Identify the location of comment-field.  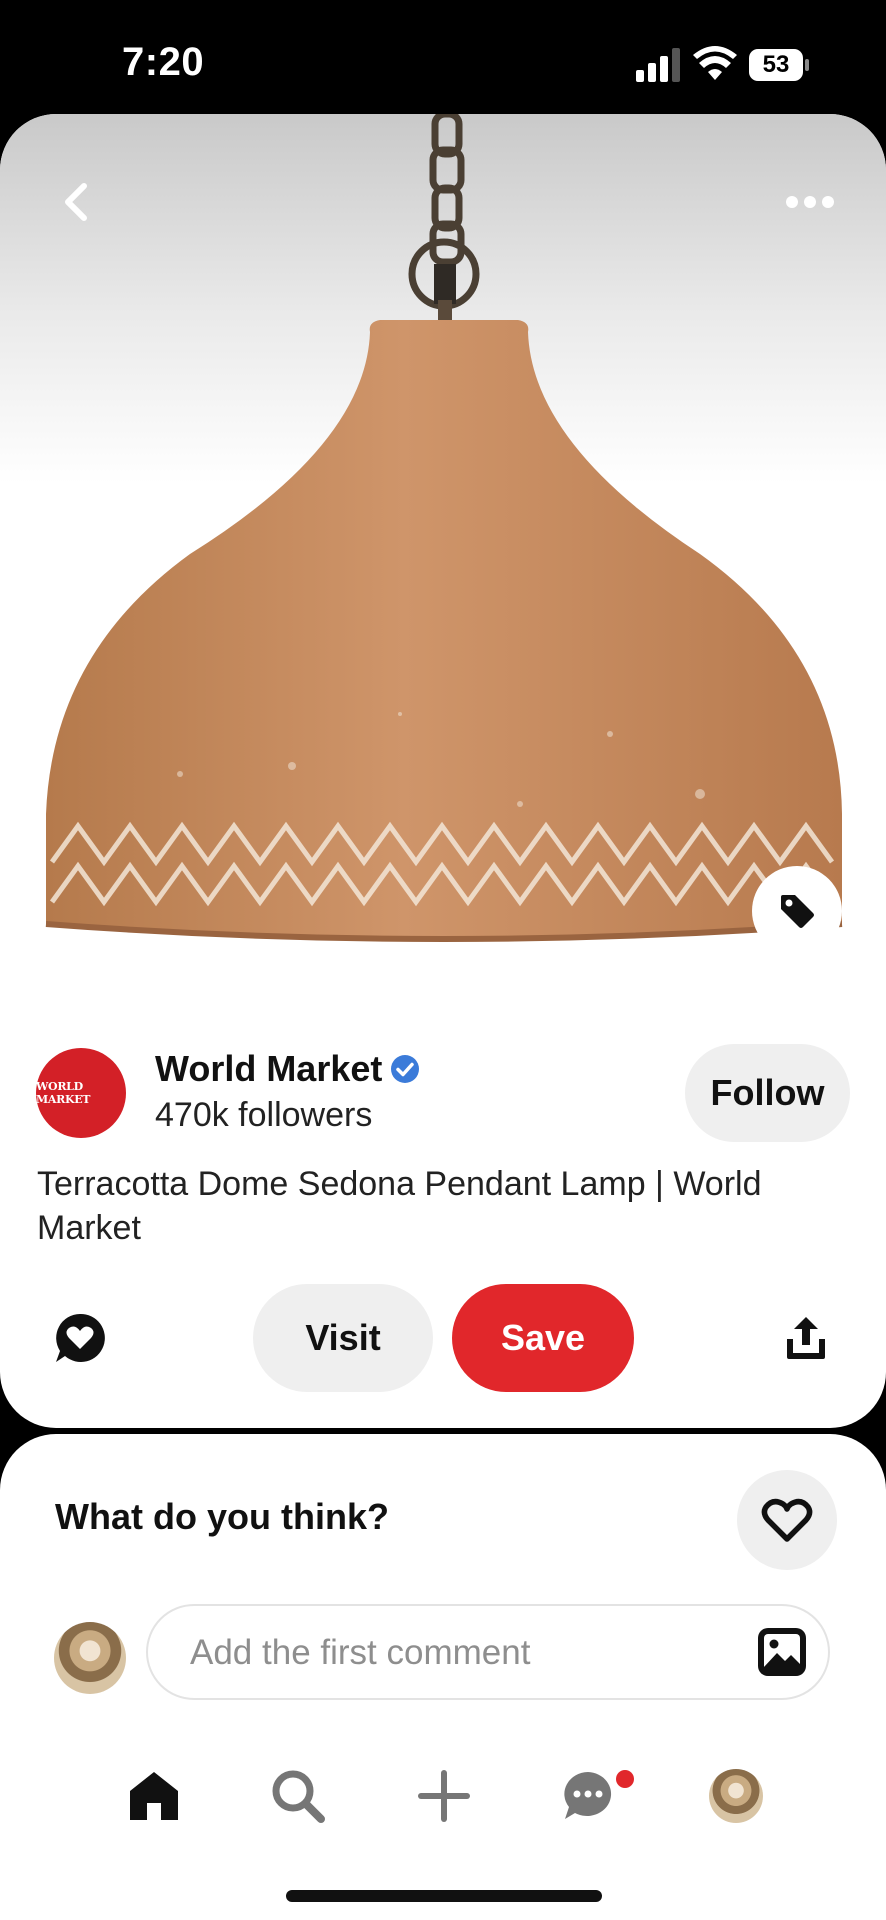
(488, 1652).